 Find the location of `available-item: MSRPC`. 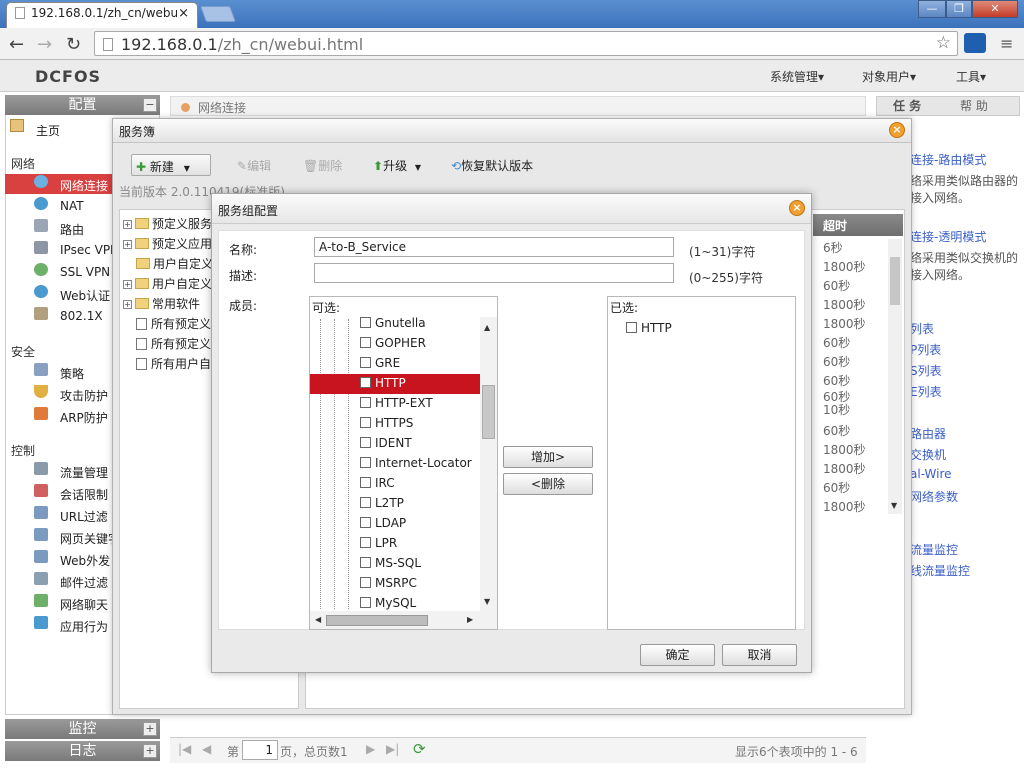

available-item: MSRPC is located at coordinates (420, 584).